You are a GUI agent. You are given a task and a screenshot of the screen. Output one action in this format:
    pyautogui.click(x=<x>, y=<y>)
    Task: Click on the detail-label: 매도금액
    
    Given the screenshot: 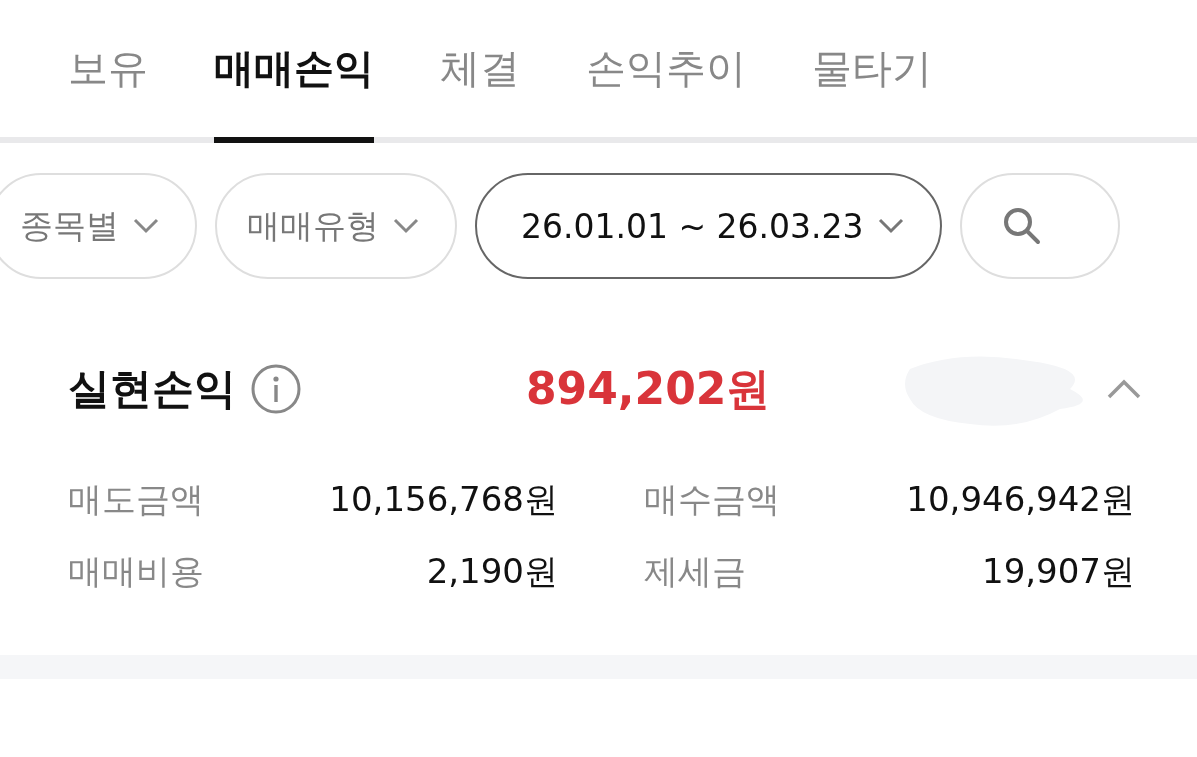 What is the action you would take?
    pyautogui.click(x=136, y=499)
    